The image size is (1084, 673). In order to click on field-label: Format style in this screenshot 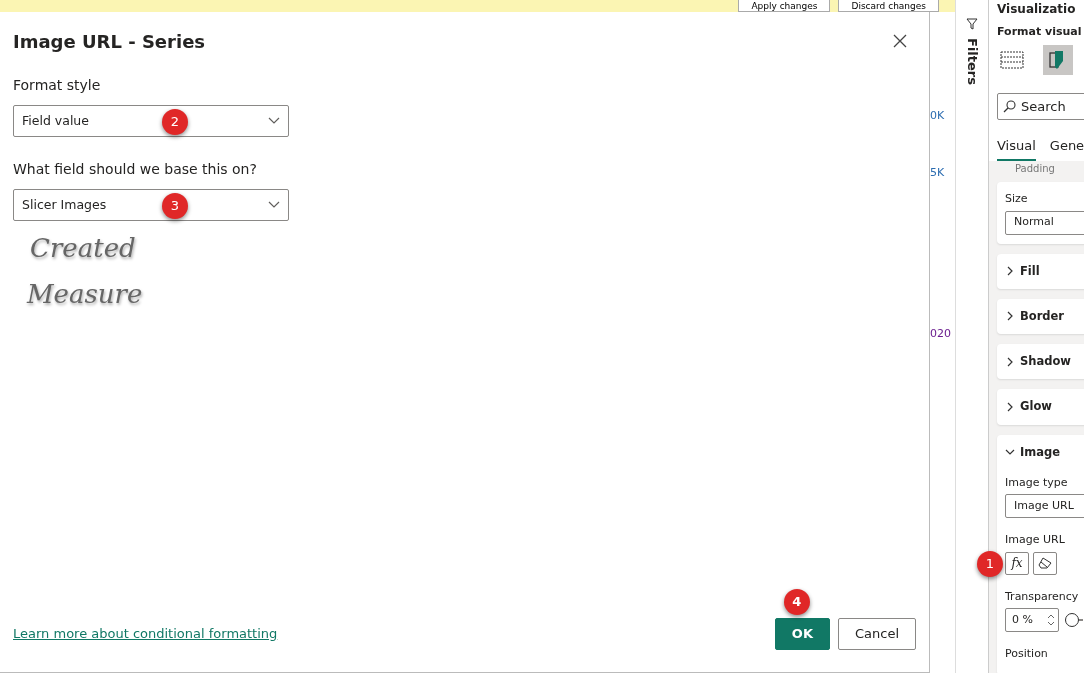, I will do `click(57, 85)`.